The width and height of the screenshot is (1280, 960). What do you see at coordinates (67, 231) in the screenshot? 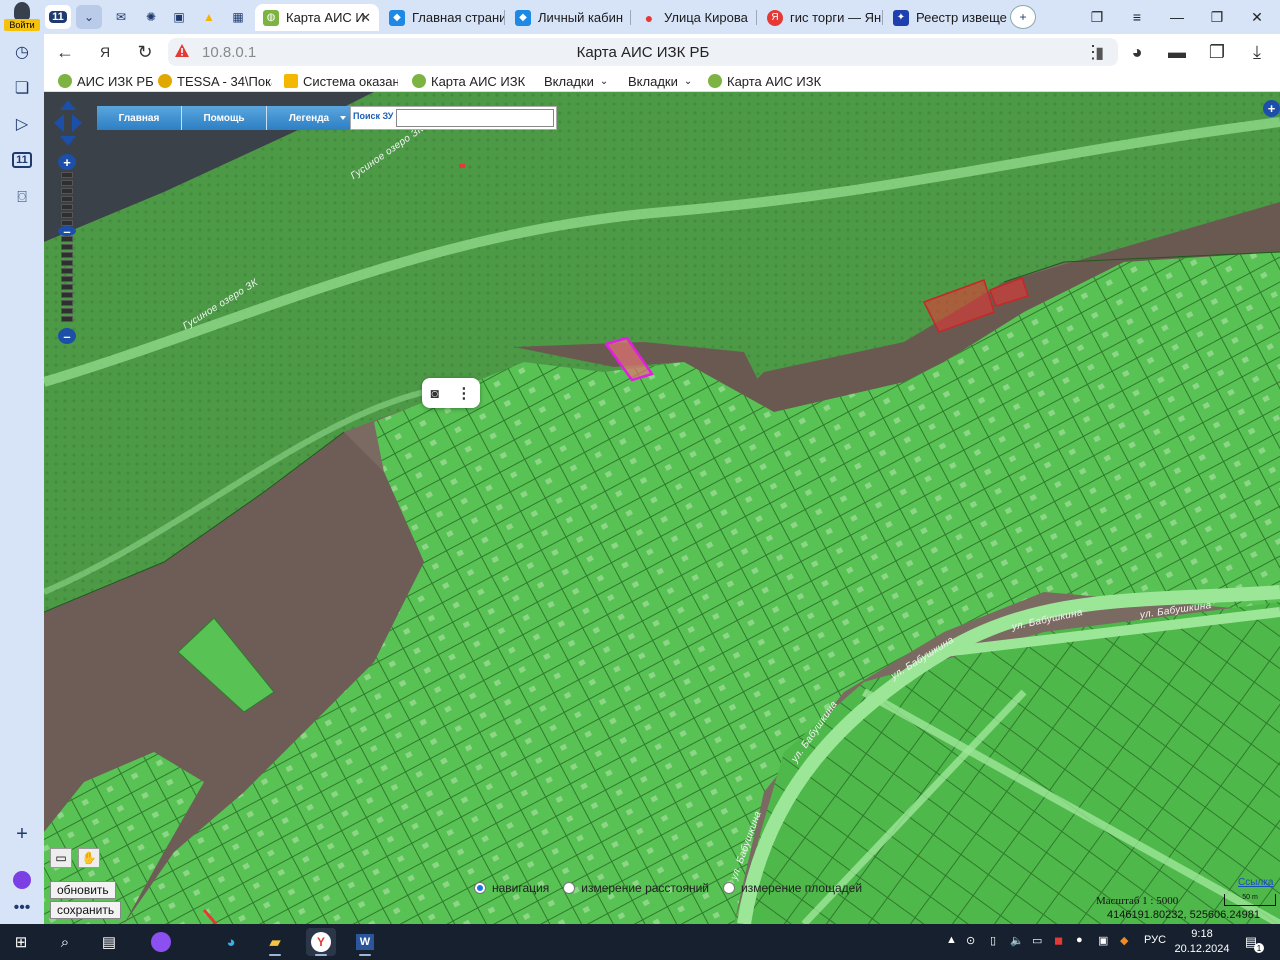
I see `zoom-handle: –` at bounding box center [67, 231].